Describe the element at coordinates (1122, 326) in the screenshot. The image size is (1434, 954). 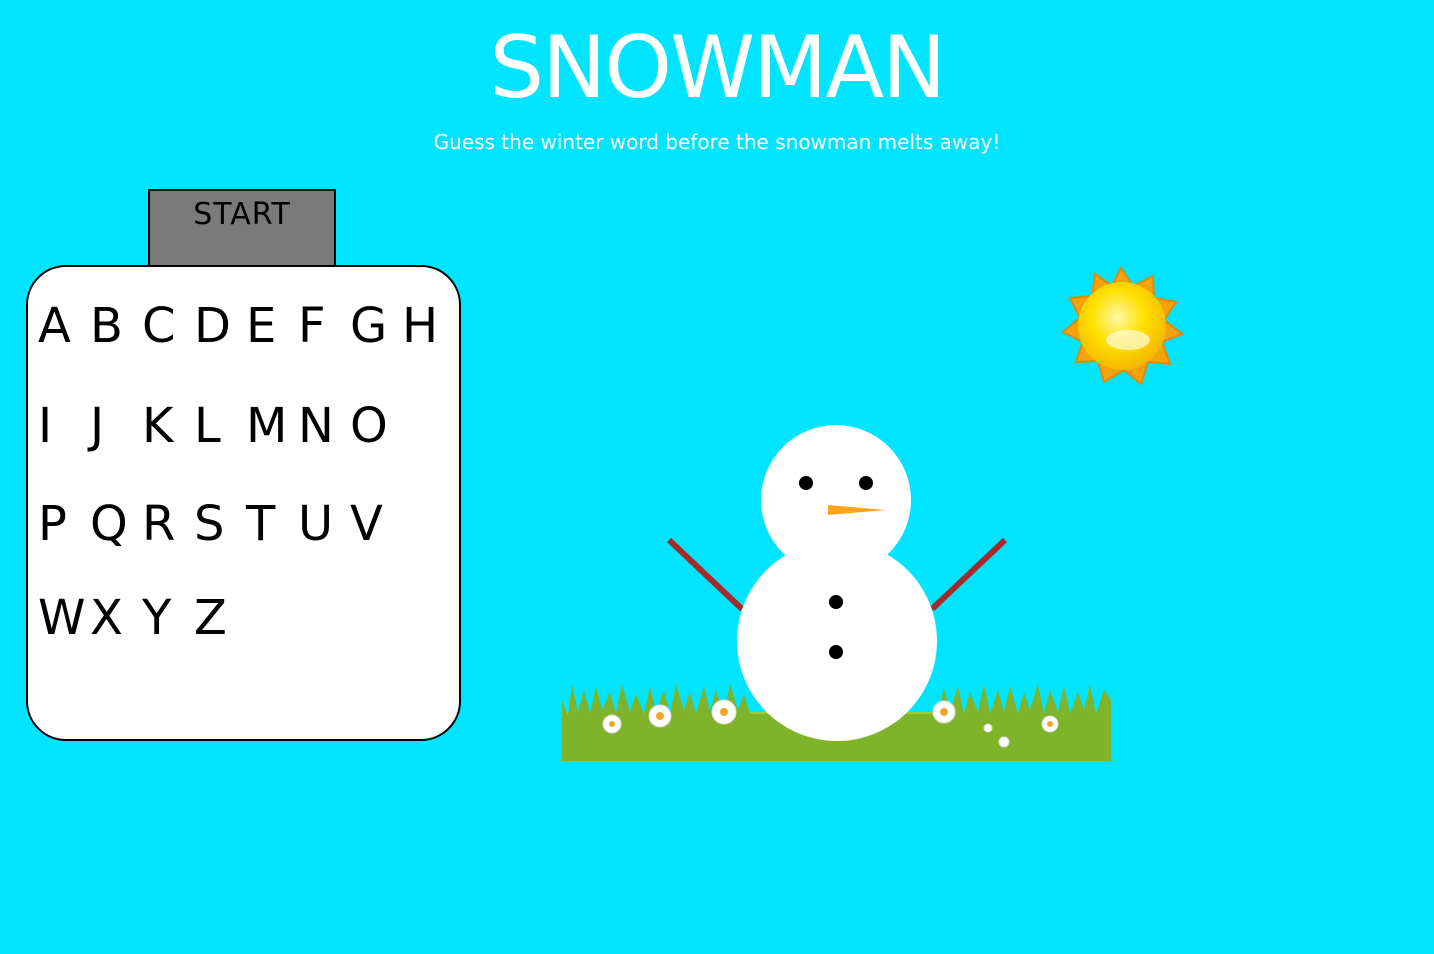
I see `sun-icon` at that location.